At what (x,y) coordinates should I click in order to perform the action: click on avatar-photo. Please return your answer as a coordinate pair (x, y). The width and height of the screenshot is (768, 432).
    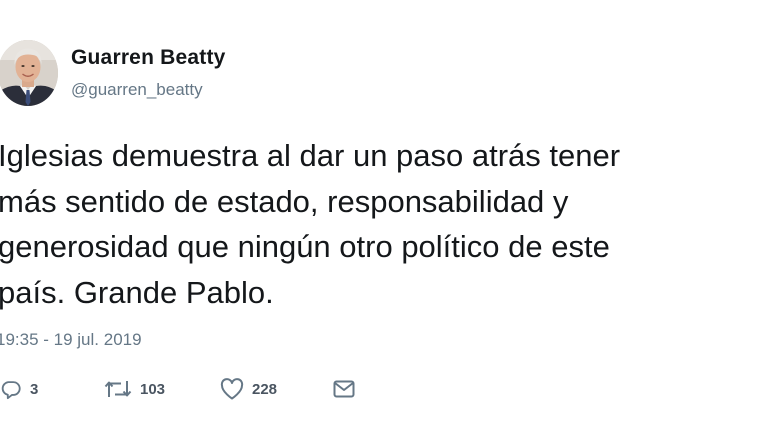
    Looking at the image, I should click on (29, 73).